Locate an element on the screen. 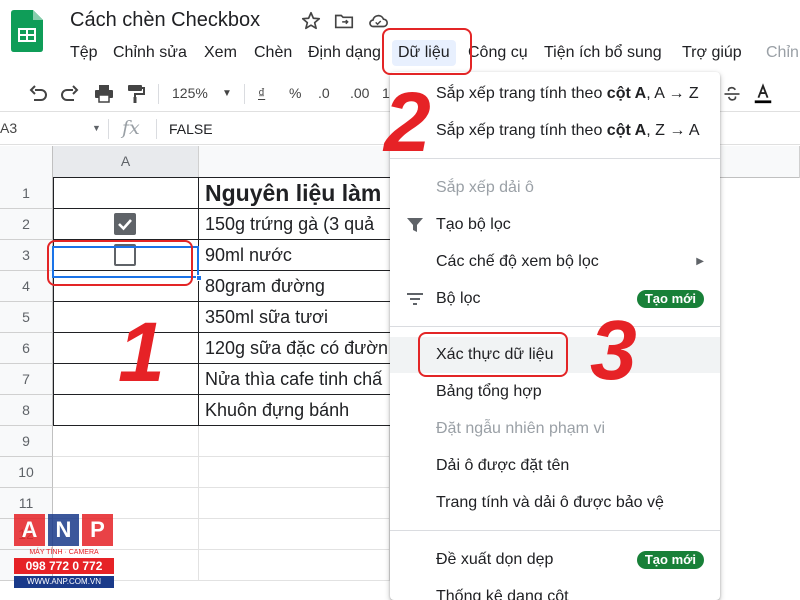  slicer-icon is located at coordinates (415, 299).